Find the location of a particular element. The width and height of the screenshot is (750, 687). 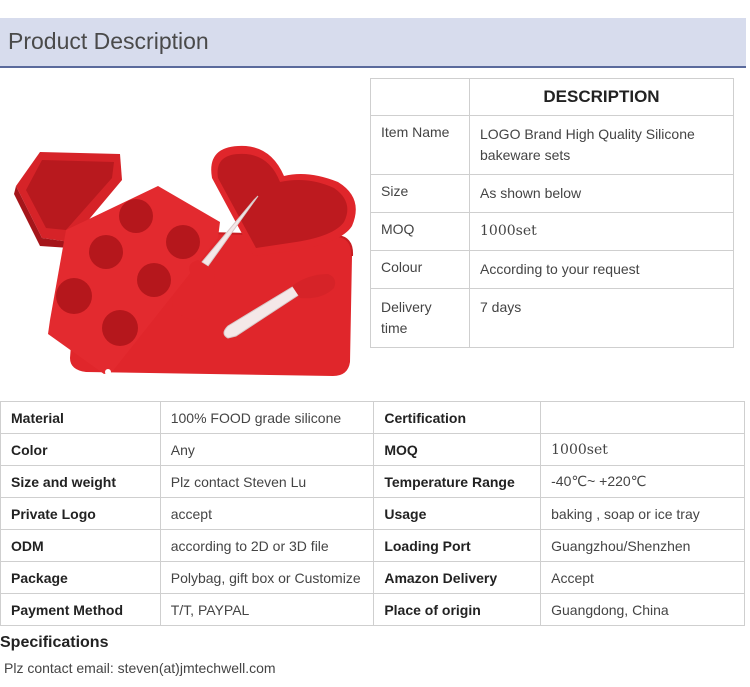

table-row: Color Any MOQ 1000set is located at coordinates (372, 449).